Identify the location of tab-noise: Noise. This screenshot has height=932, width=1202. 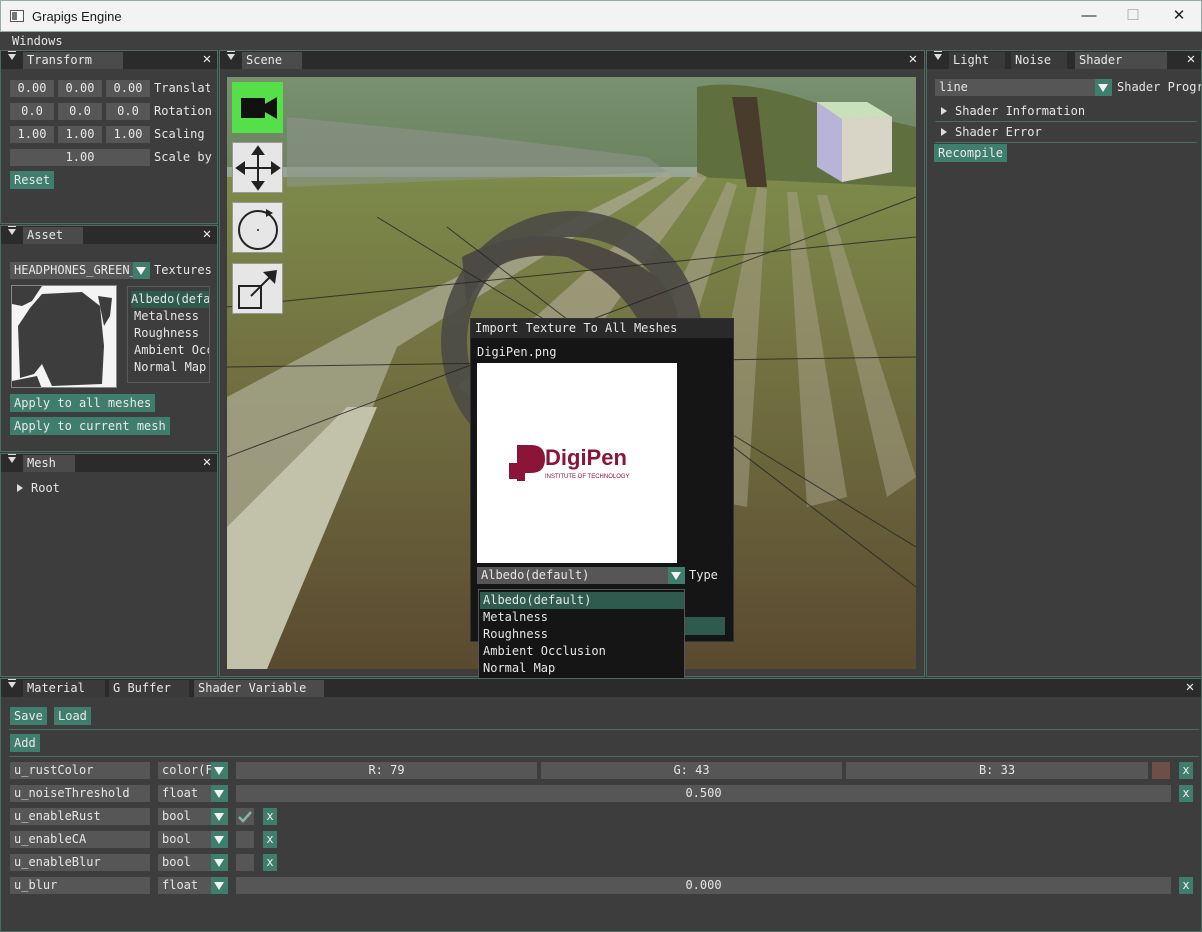
(1039, 60).